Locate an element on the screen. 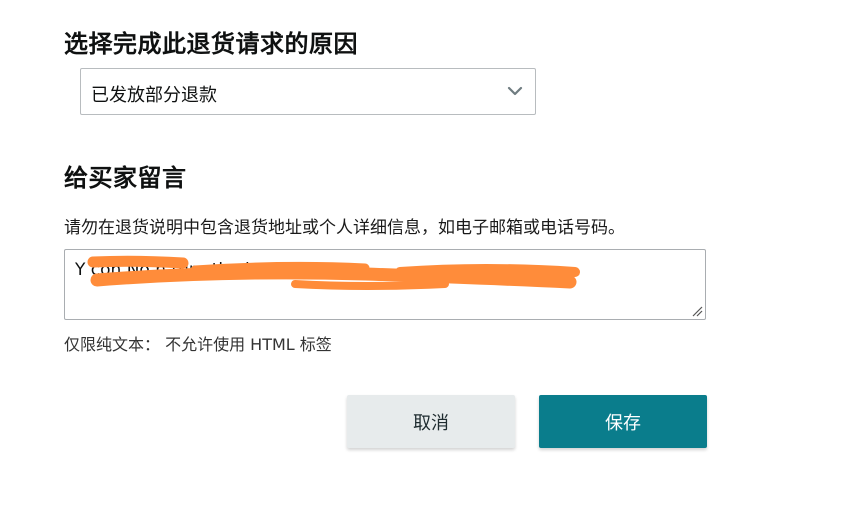 This screenshot has height=506, width=841. reason-select: 已发放部分退款 is located at coordinates (308, 91).